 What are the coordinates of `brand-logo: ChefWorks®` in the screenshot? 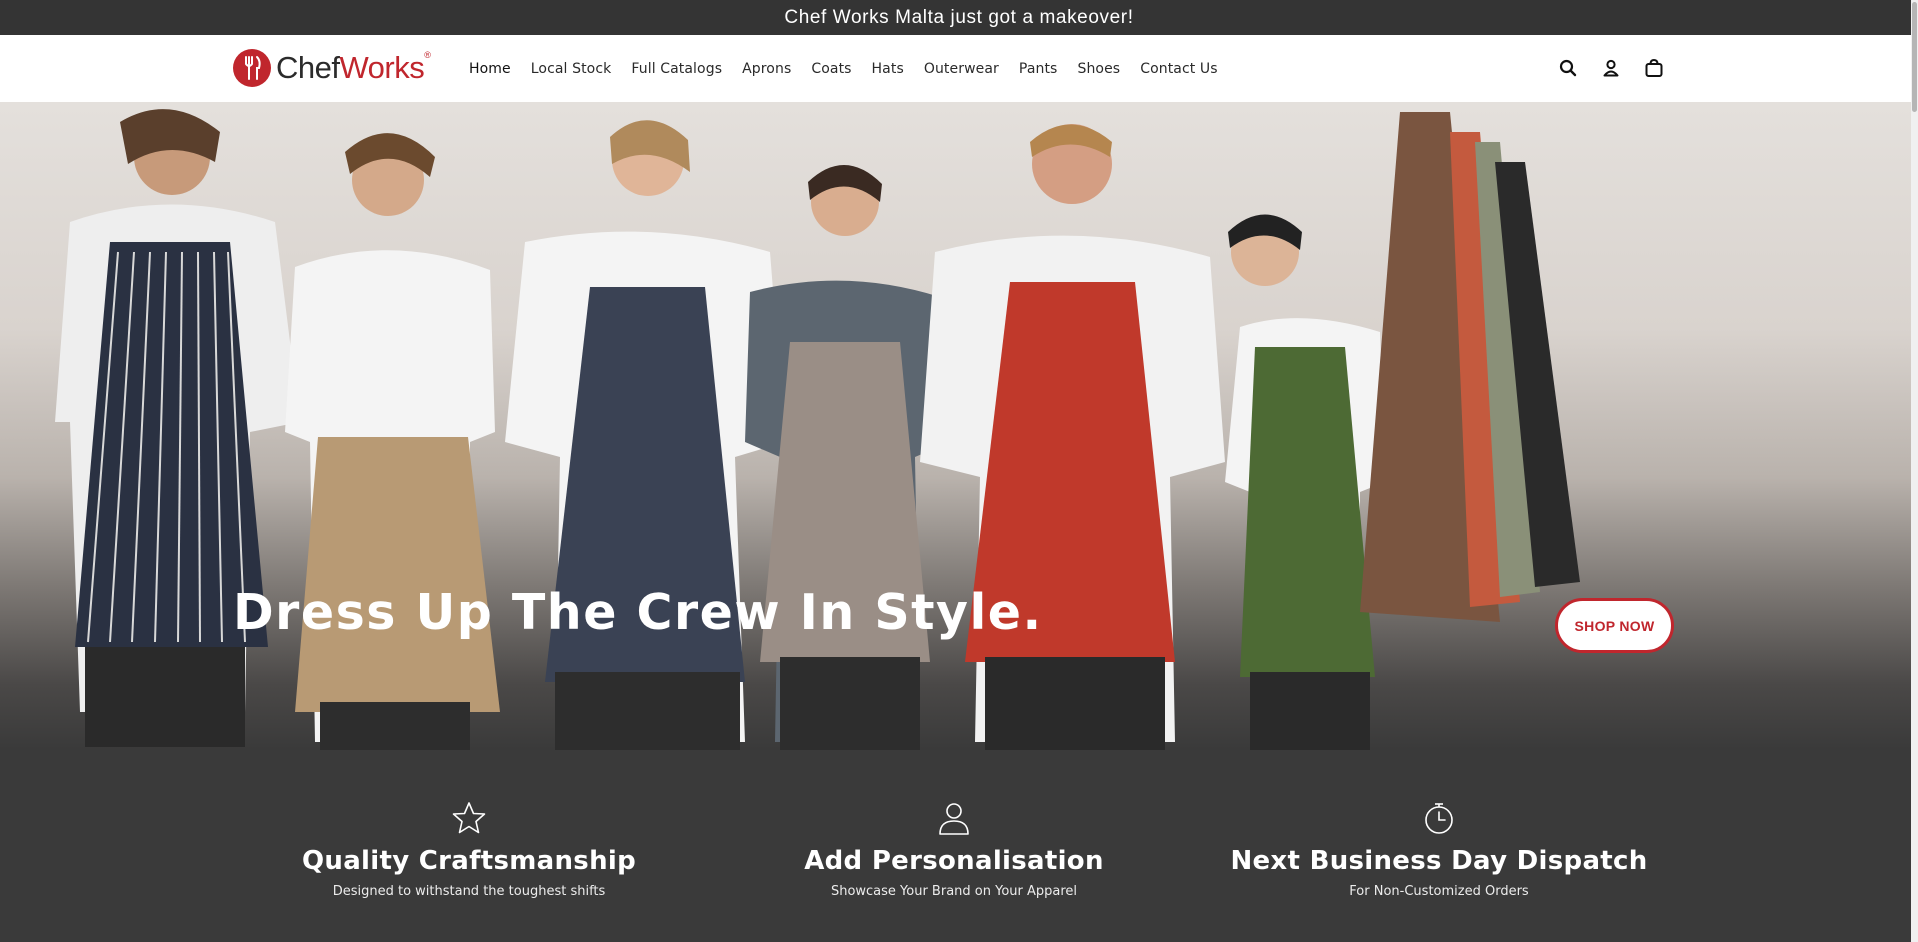 It's located at (332, 68).